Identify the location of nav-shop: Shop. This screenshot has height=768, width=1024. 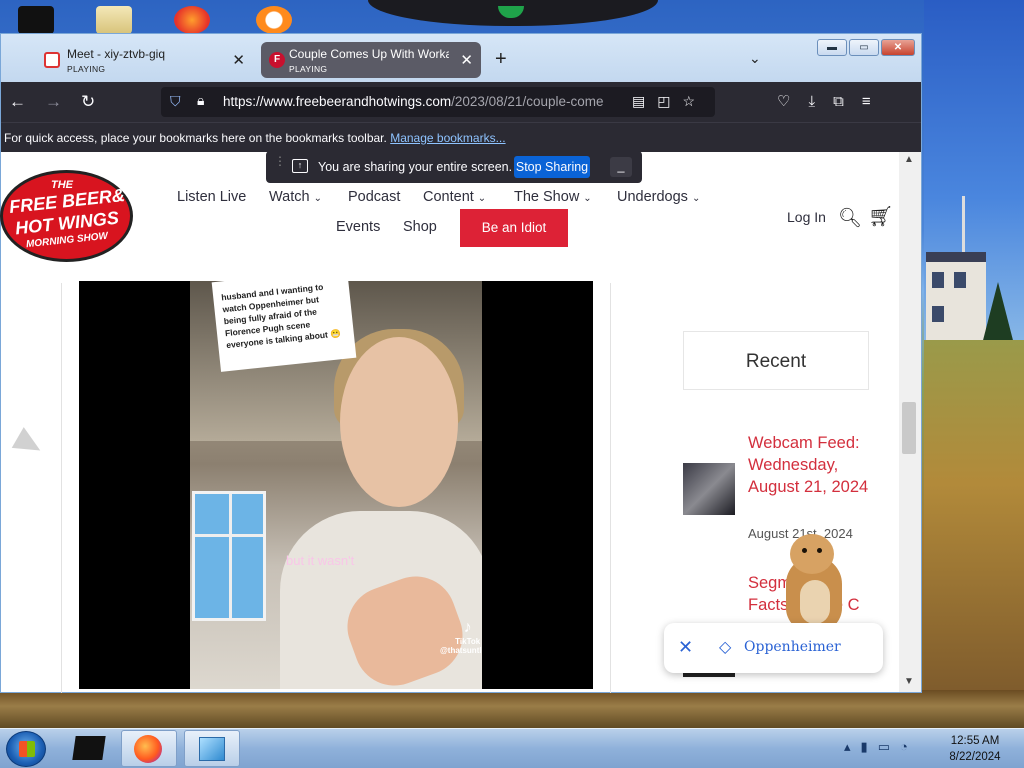
(420, 227).